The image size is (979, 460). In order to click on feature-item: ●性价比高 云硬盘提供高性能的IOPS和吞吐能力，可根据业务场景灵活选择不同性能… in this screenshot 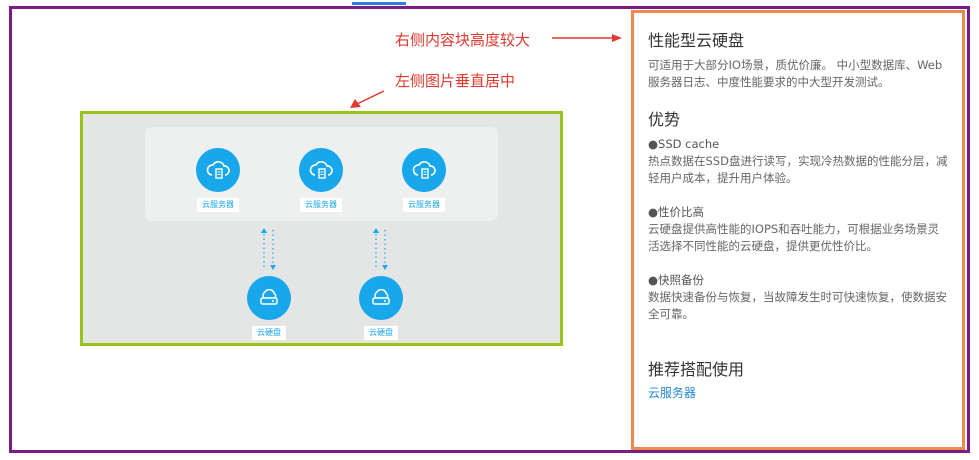, I will do `click(798, 229)`.